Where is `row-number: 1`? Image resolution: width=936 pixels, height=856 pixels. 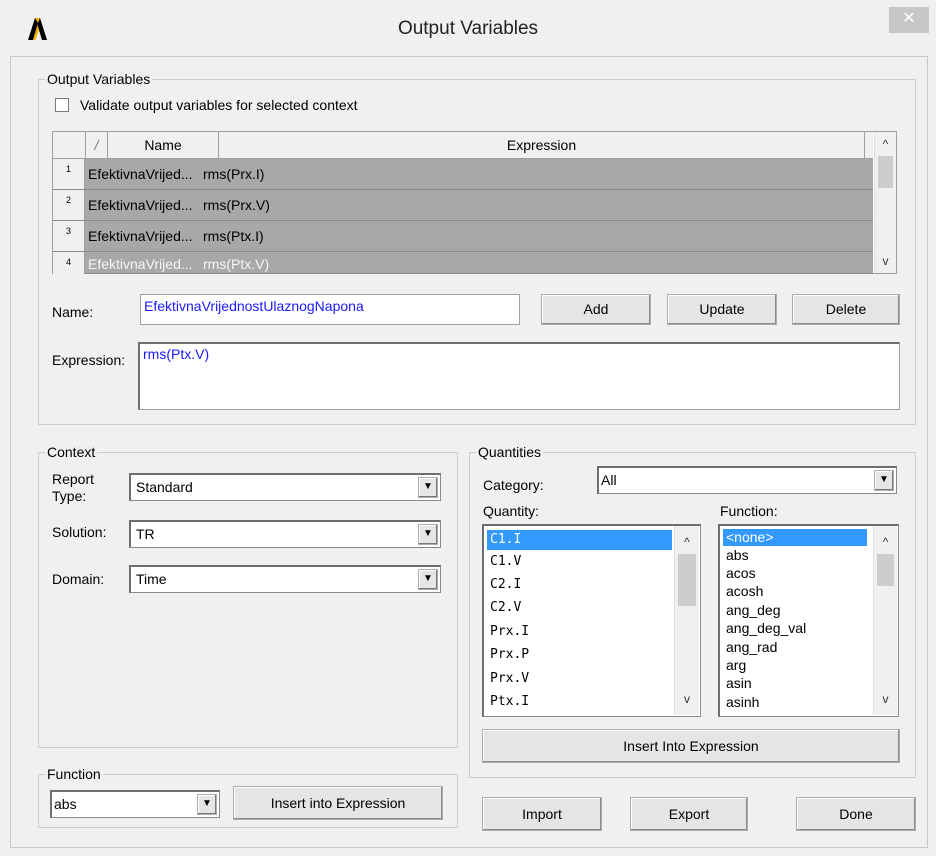
row-number: 1 is located at coordinates (69, 174).